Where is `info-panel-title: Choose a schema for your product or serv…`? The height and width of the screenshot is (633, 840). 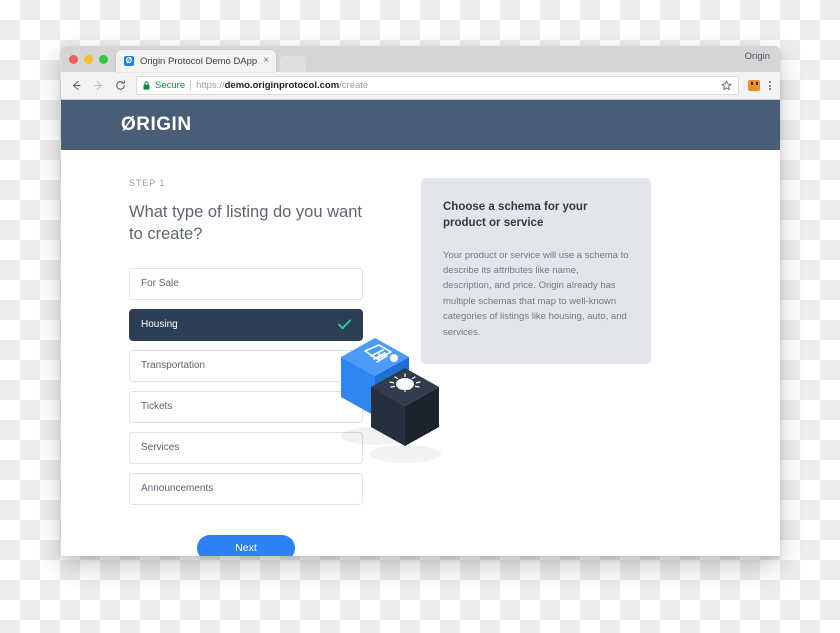
info-panel-title: Choose a schema for your product or serv… is located at coordinates (515, 215).